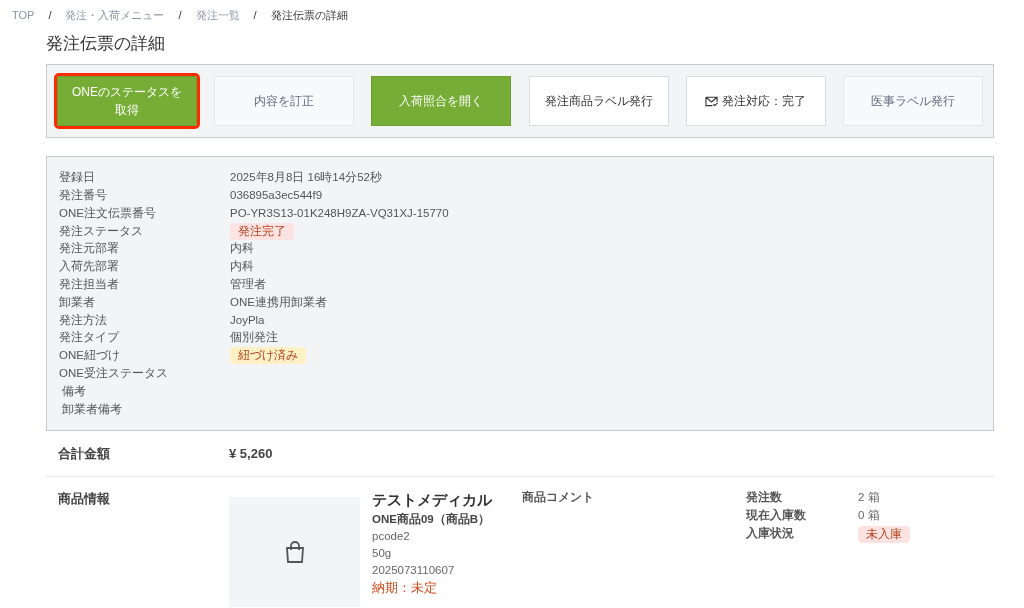  What do you see at coordinates (74, 391) in the screenshot?
I see `field-label: 備考` at bounding box center [74, 391].